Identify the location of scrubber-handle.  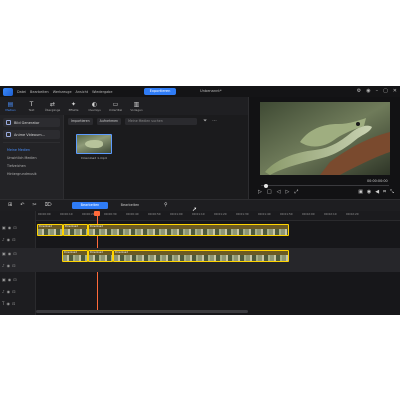
(266, 185).